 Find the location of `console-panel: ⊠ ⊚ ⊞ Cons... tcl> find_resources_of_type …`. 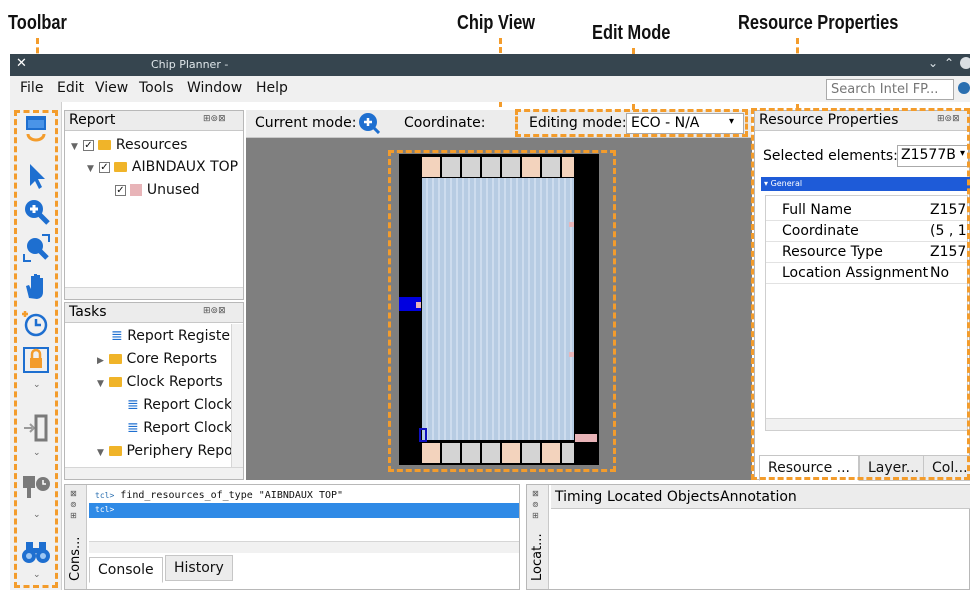

console-panel: ⊠ ⊚ ⊞ Cons... tcl> find_resources_of_type … is located at coordinates (292, 537).